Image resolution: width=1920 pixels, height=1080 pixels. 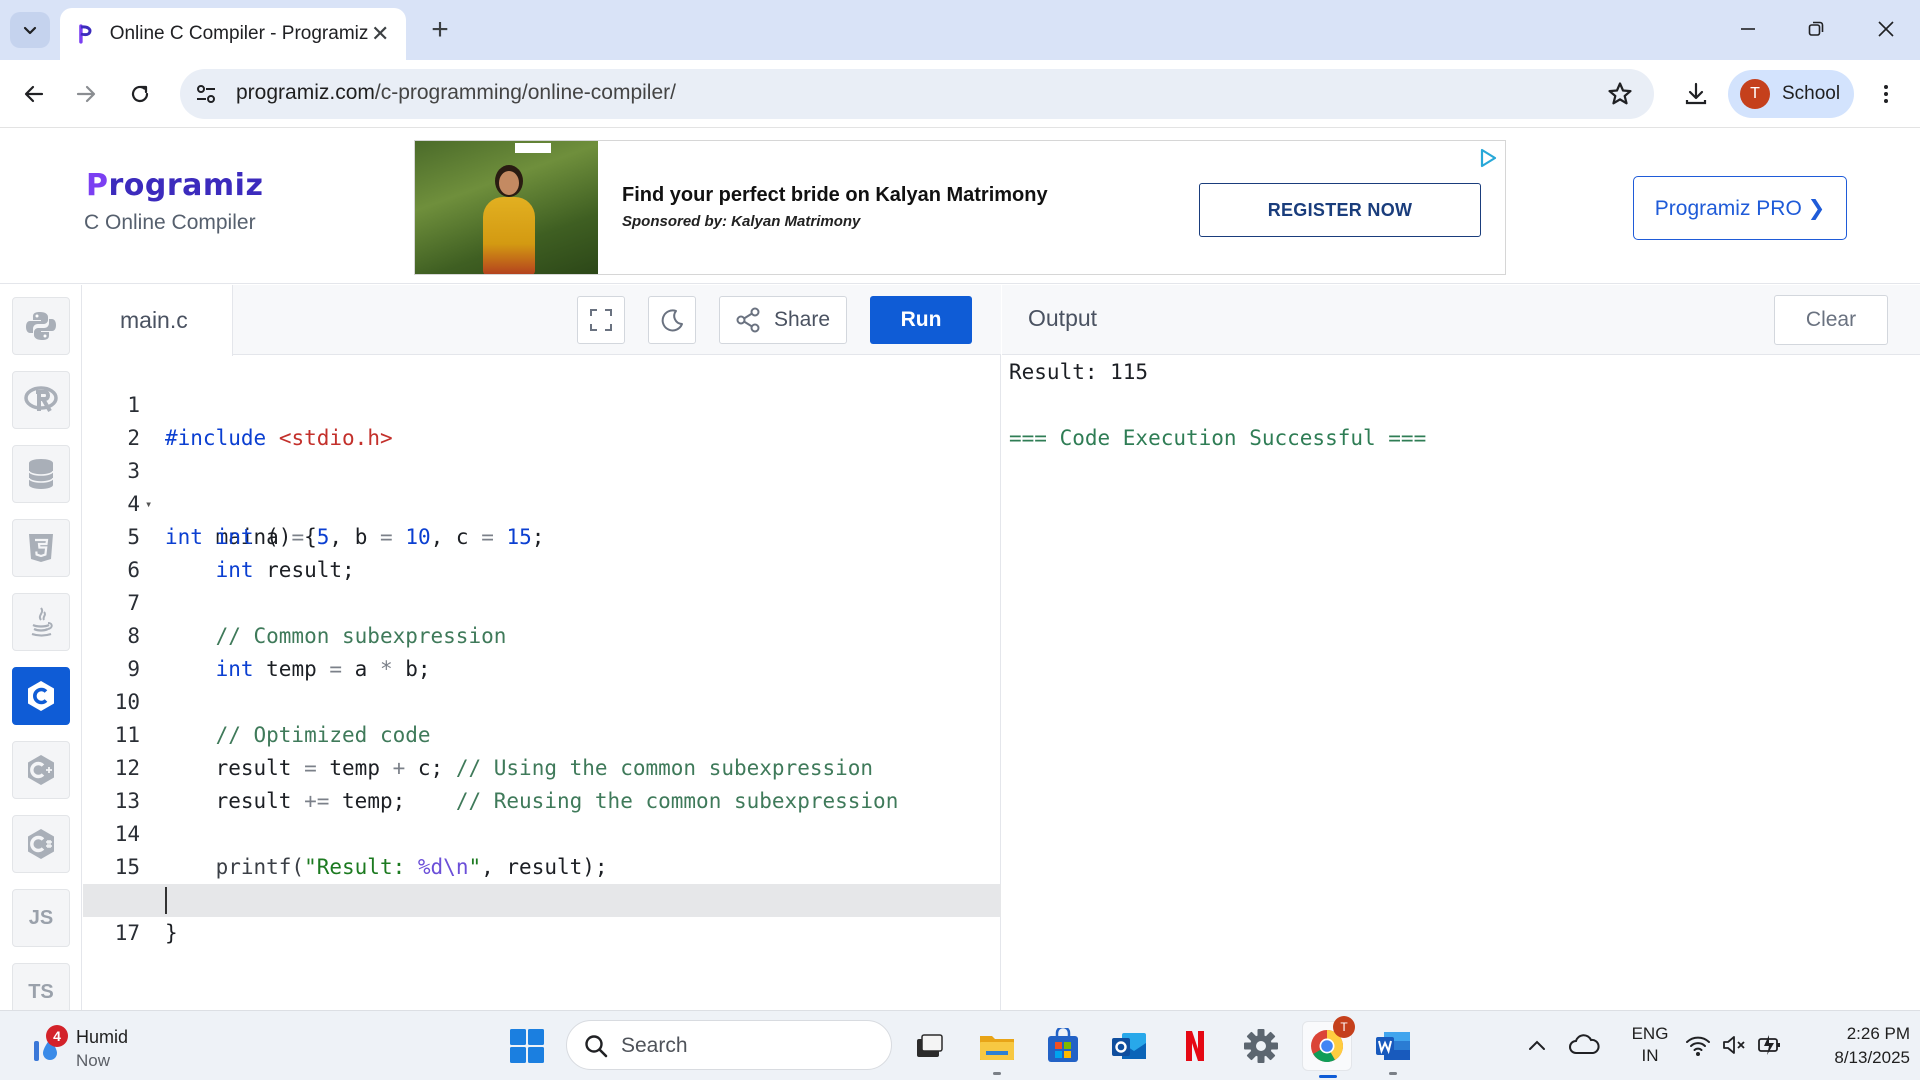 I want to click on share-label: Share, so click(x=802, y=319).